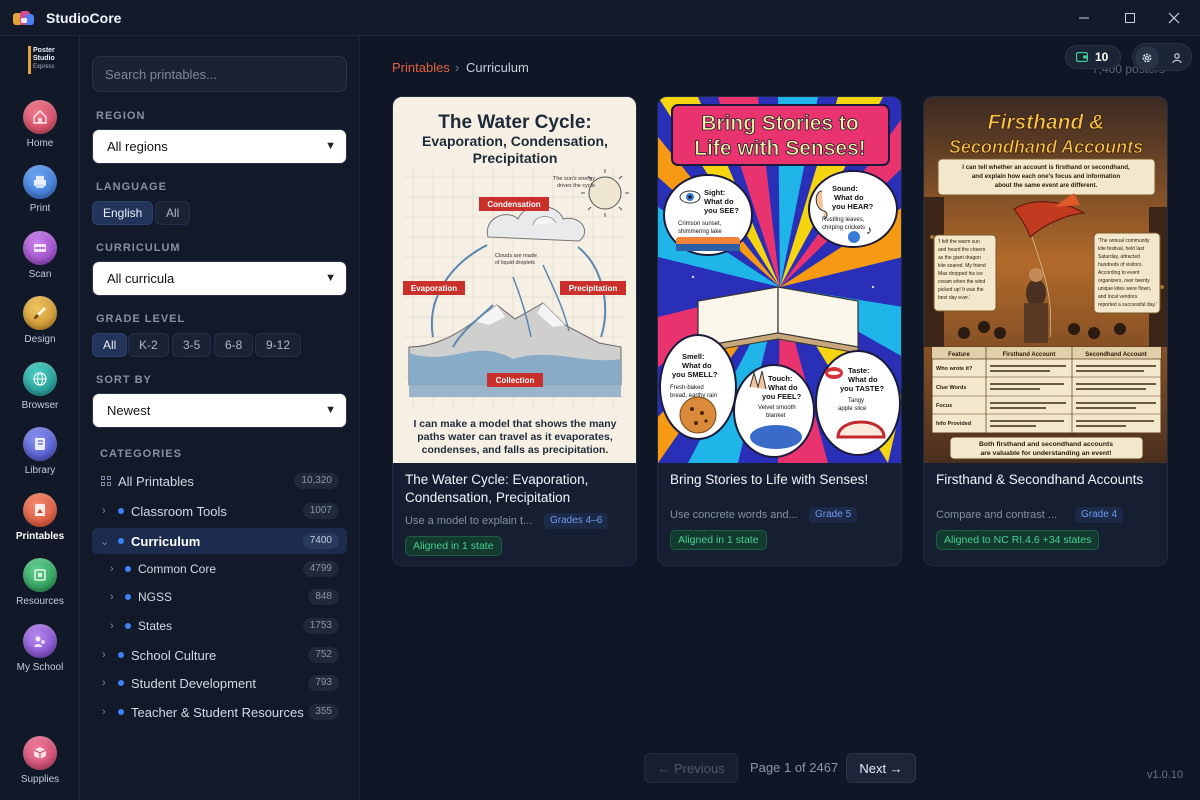  Describe the element at coordinates (1124, 241) in the screenshot. I see `quote-text: 'The annual community` at that location.